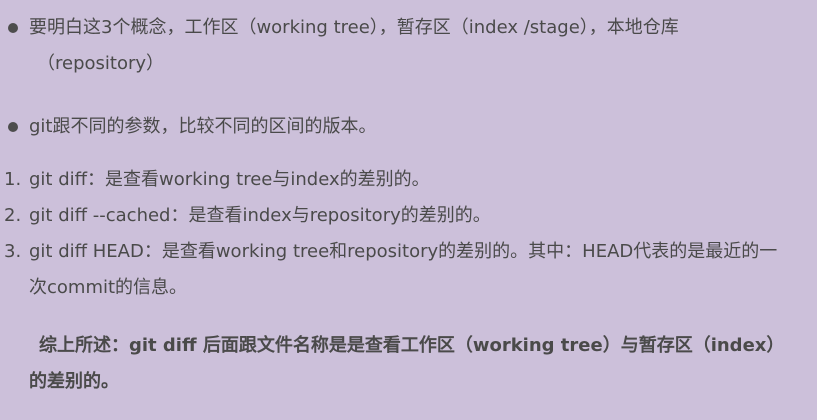  What do you see at coordinates (13, 179) in the screenshot?
I see `list-number: 1.` at bounding box center [13, 179].